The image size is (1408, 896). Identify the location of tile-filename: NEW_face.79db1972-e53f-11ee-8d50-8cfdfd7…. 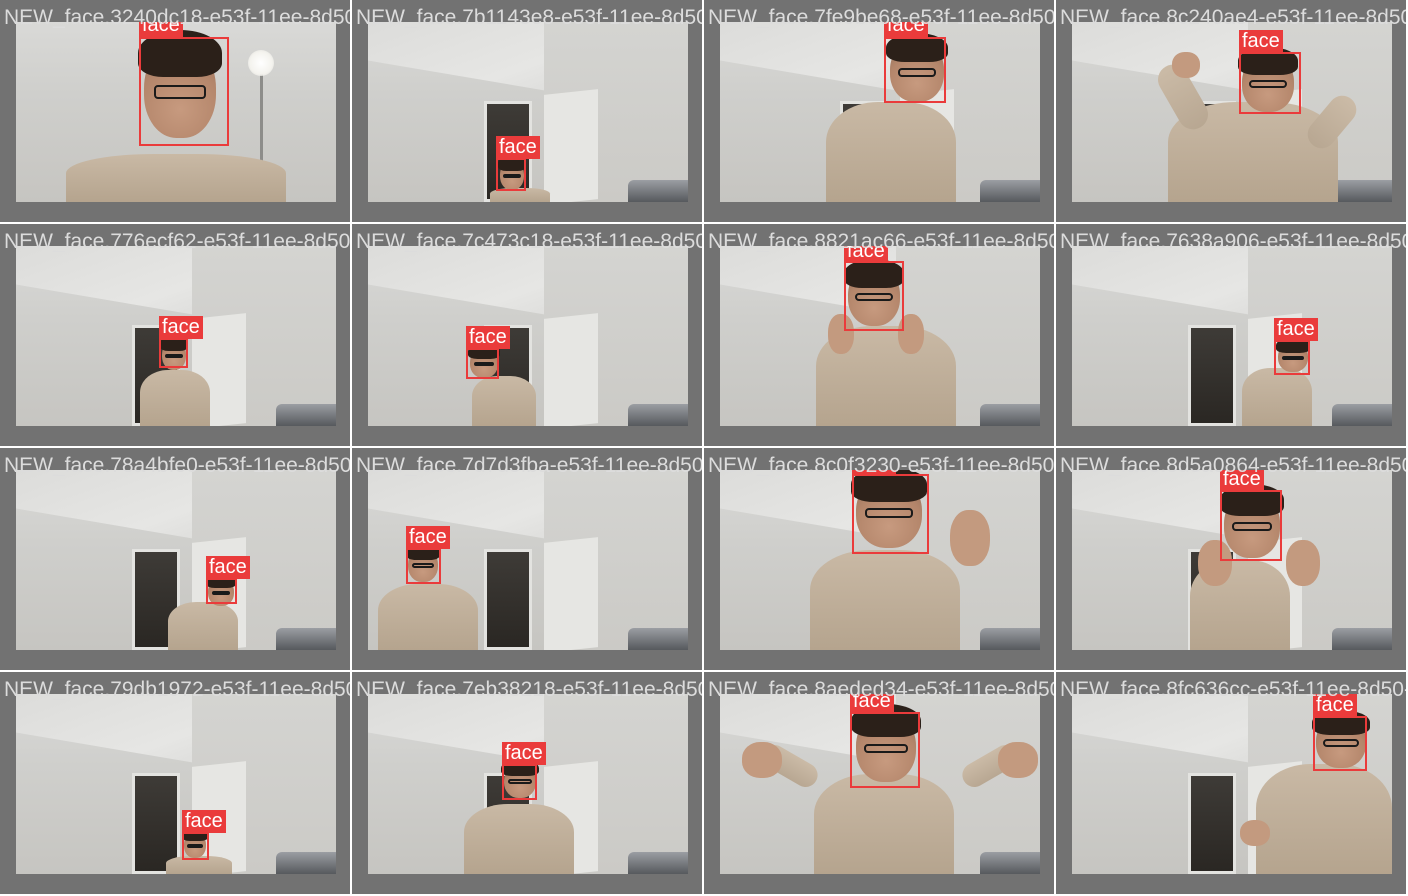
(177, 689).